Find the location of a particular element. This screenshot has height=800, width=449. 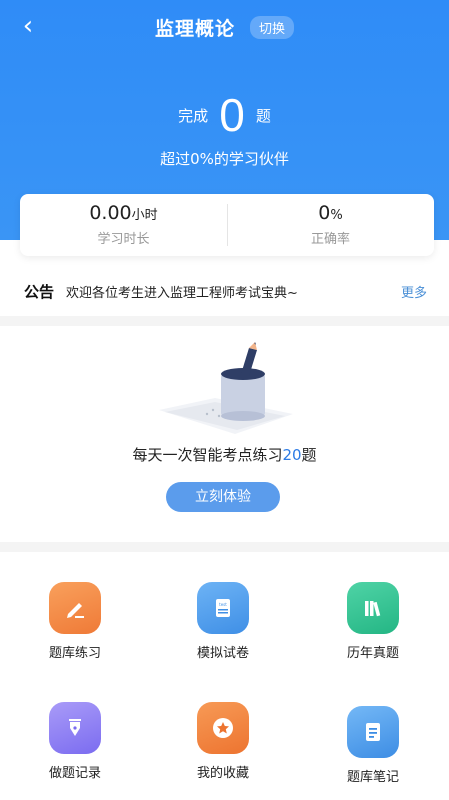

pencil-cup-illustration is located at coordinates (226, 388).